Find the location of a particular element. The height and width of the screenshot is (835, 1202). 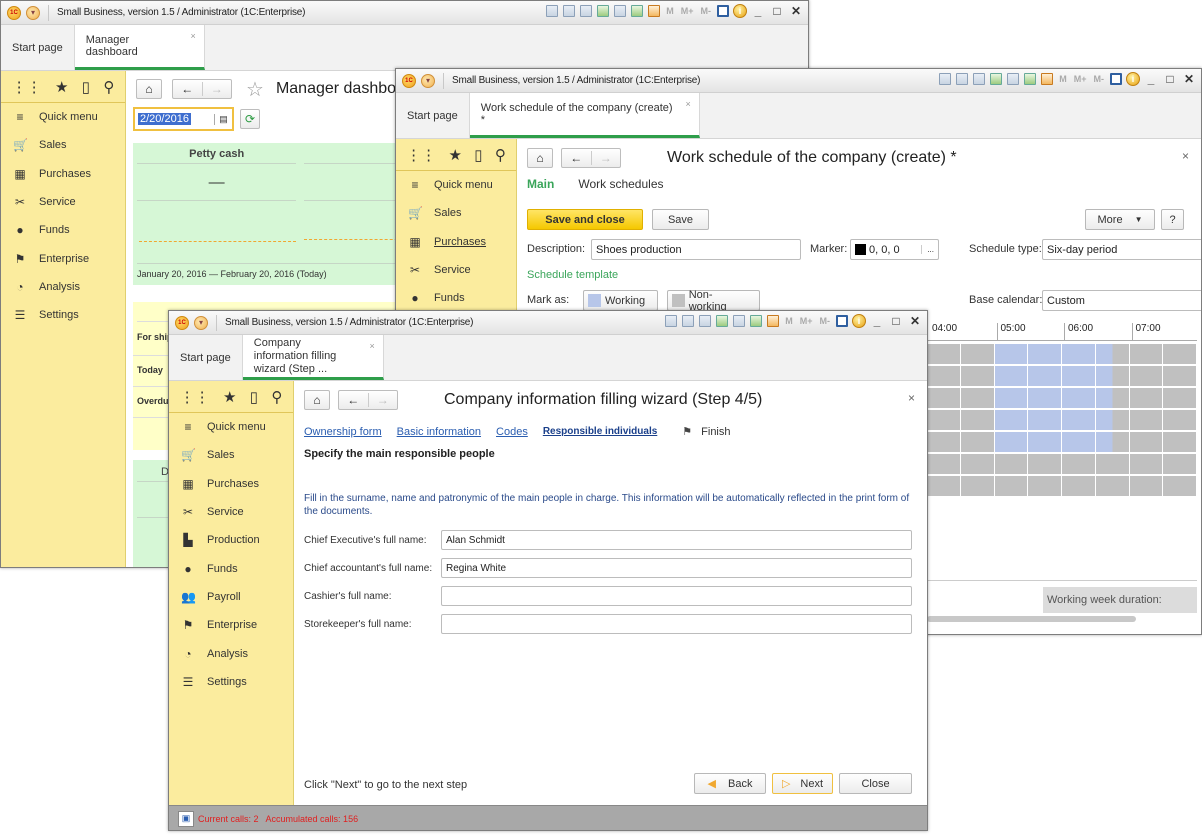

refresh-button: ⟳ is located at coordinates (250, 119).